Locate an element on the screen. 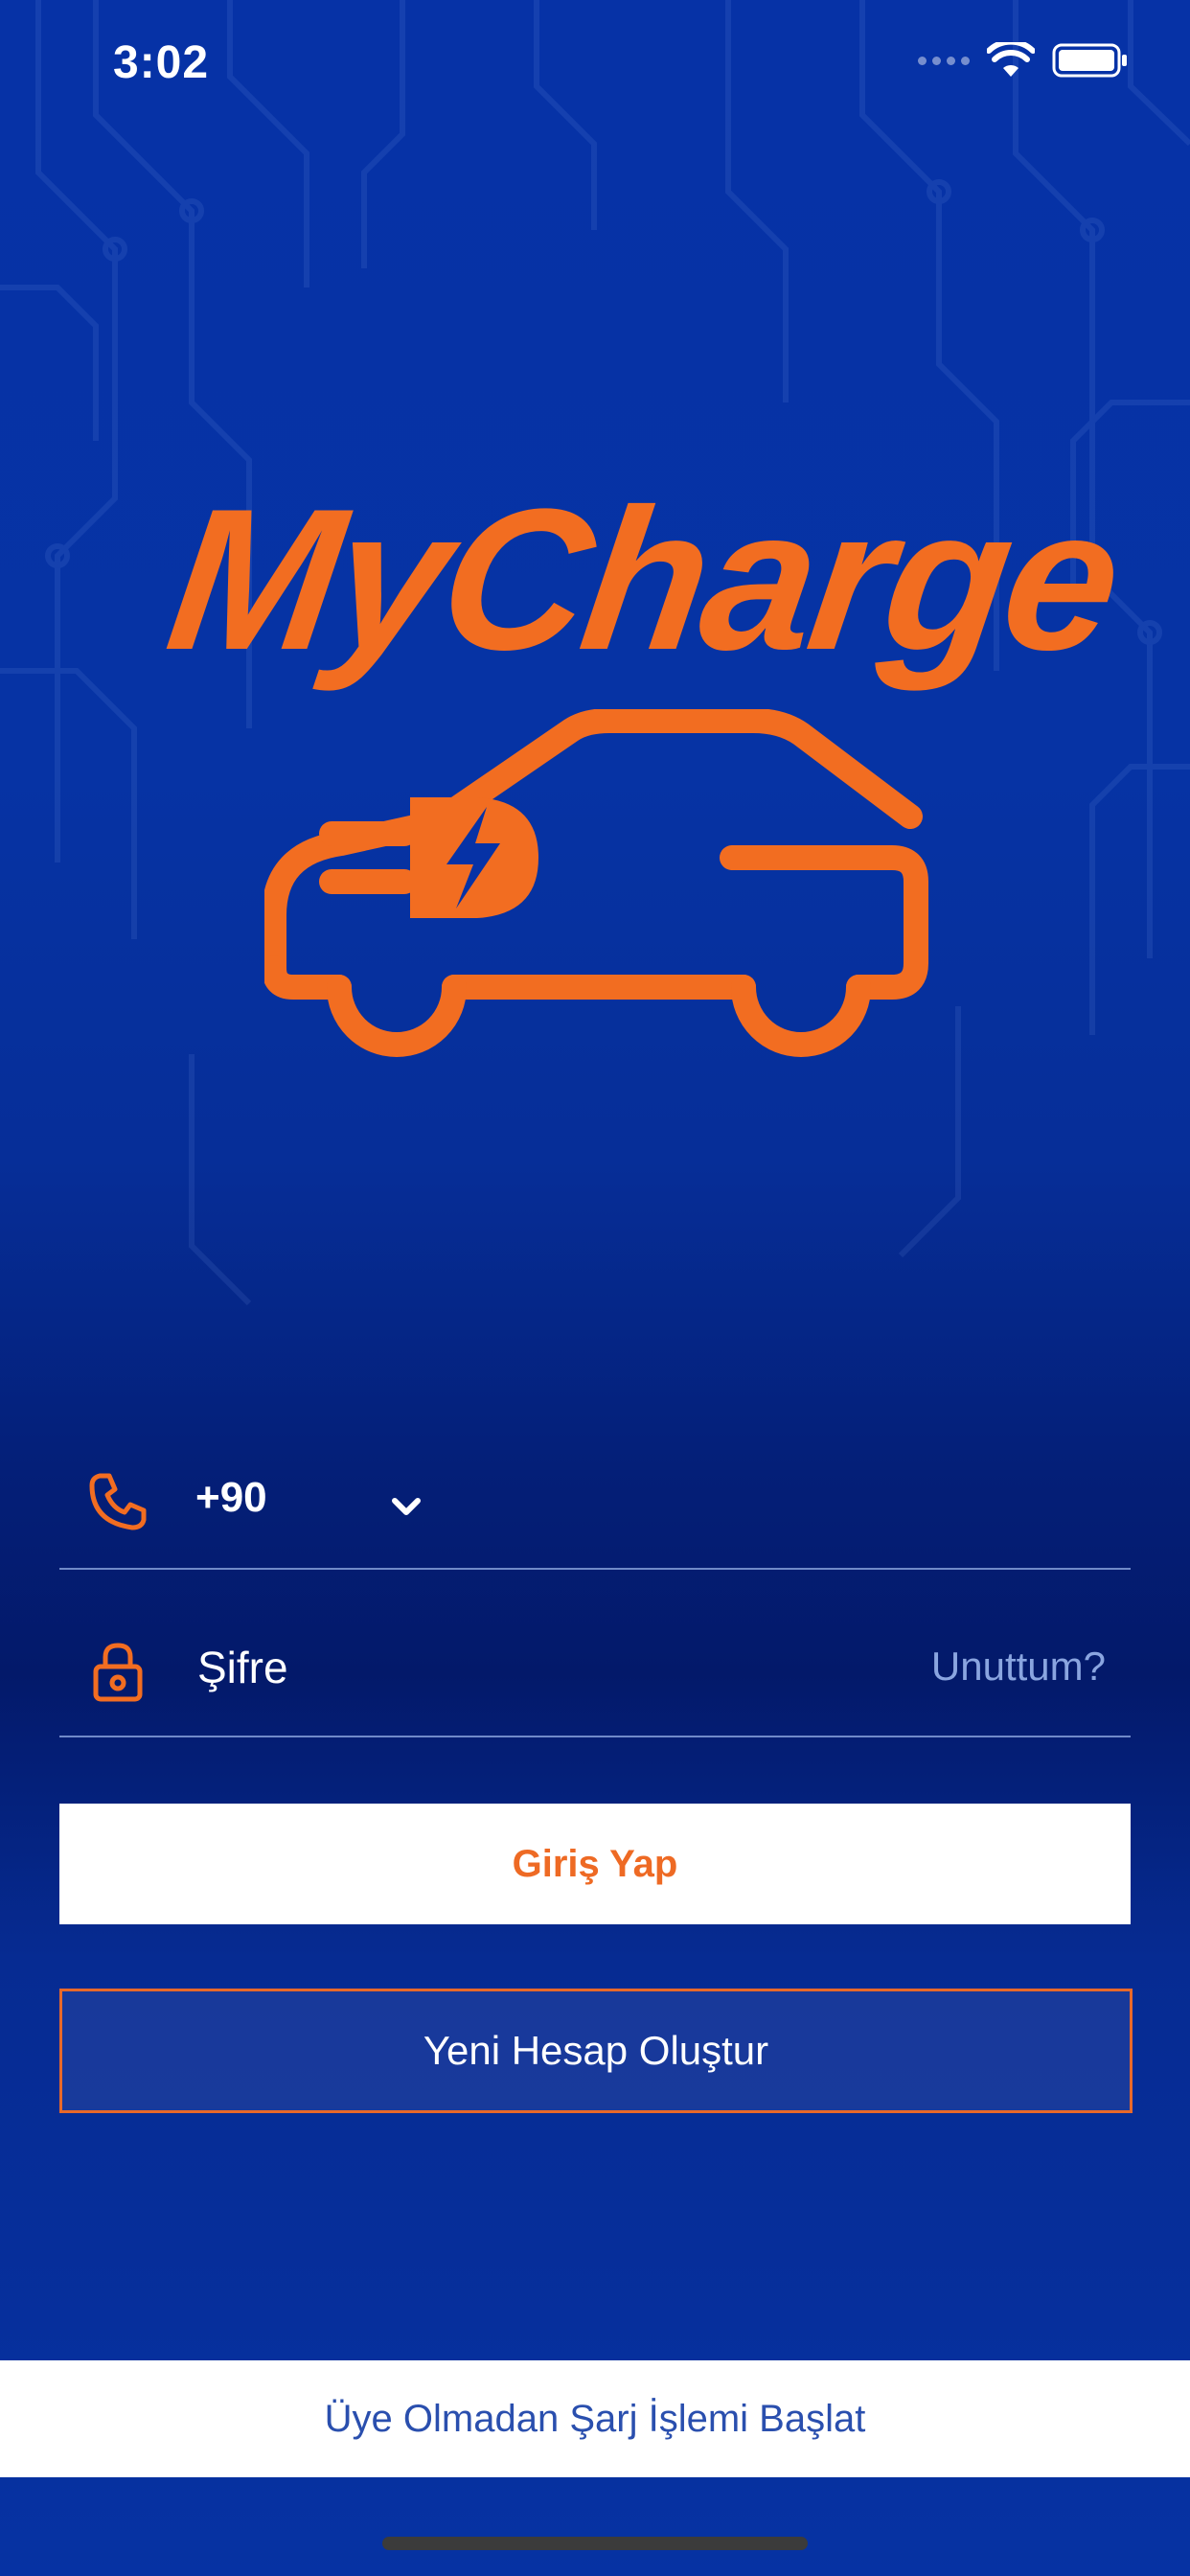  phone-icon is located at coordinates (118, 1502).